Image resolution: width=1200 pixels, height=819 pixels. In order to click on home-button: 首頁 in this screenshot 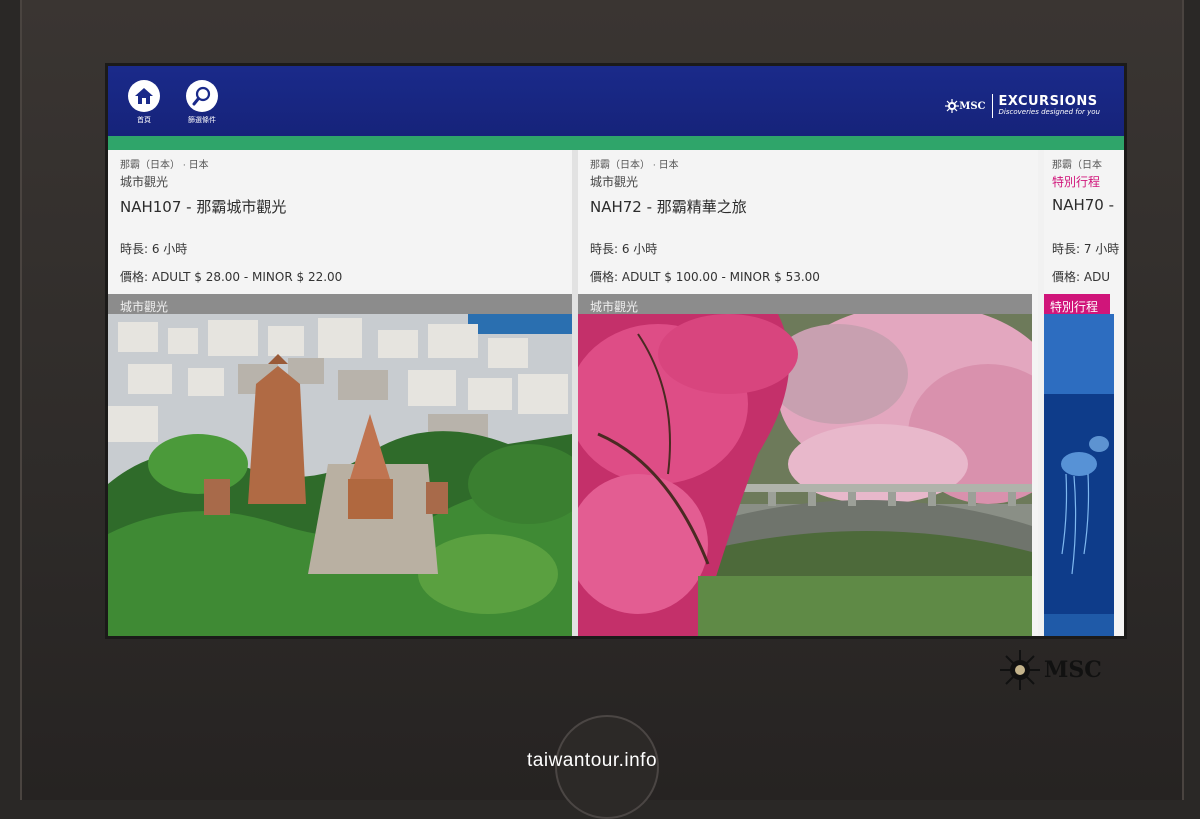, I will do `click(144, 102)`.